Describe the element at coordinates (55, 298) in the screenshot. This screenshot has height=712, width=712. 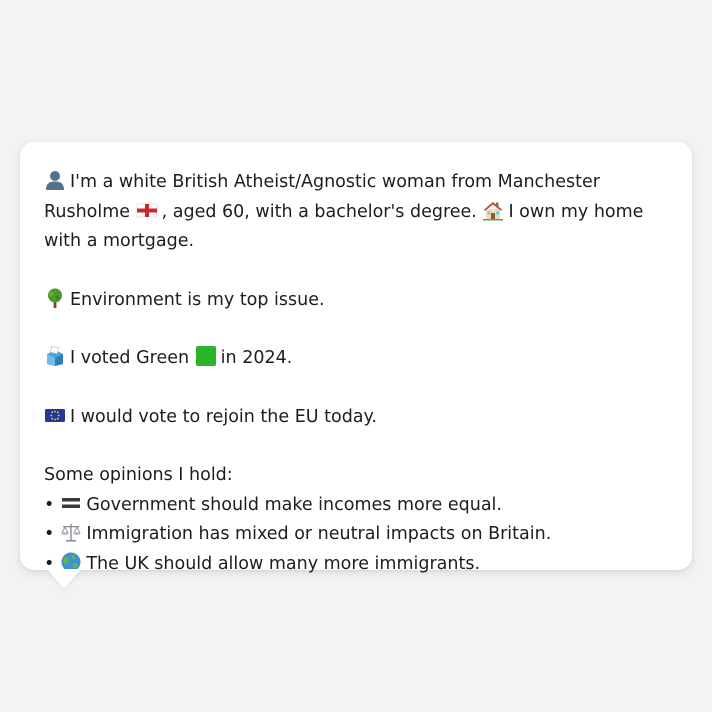
I see `tree-icon` at that location.